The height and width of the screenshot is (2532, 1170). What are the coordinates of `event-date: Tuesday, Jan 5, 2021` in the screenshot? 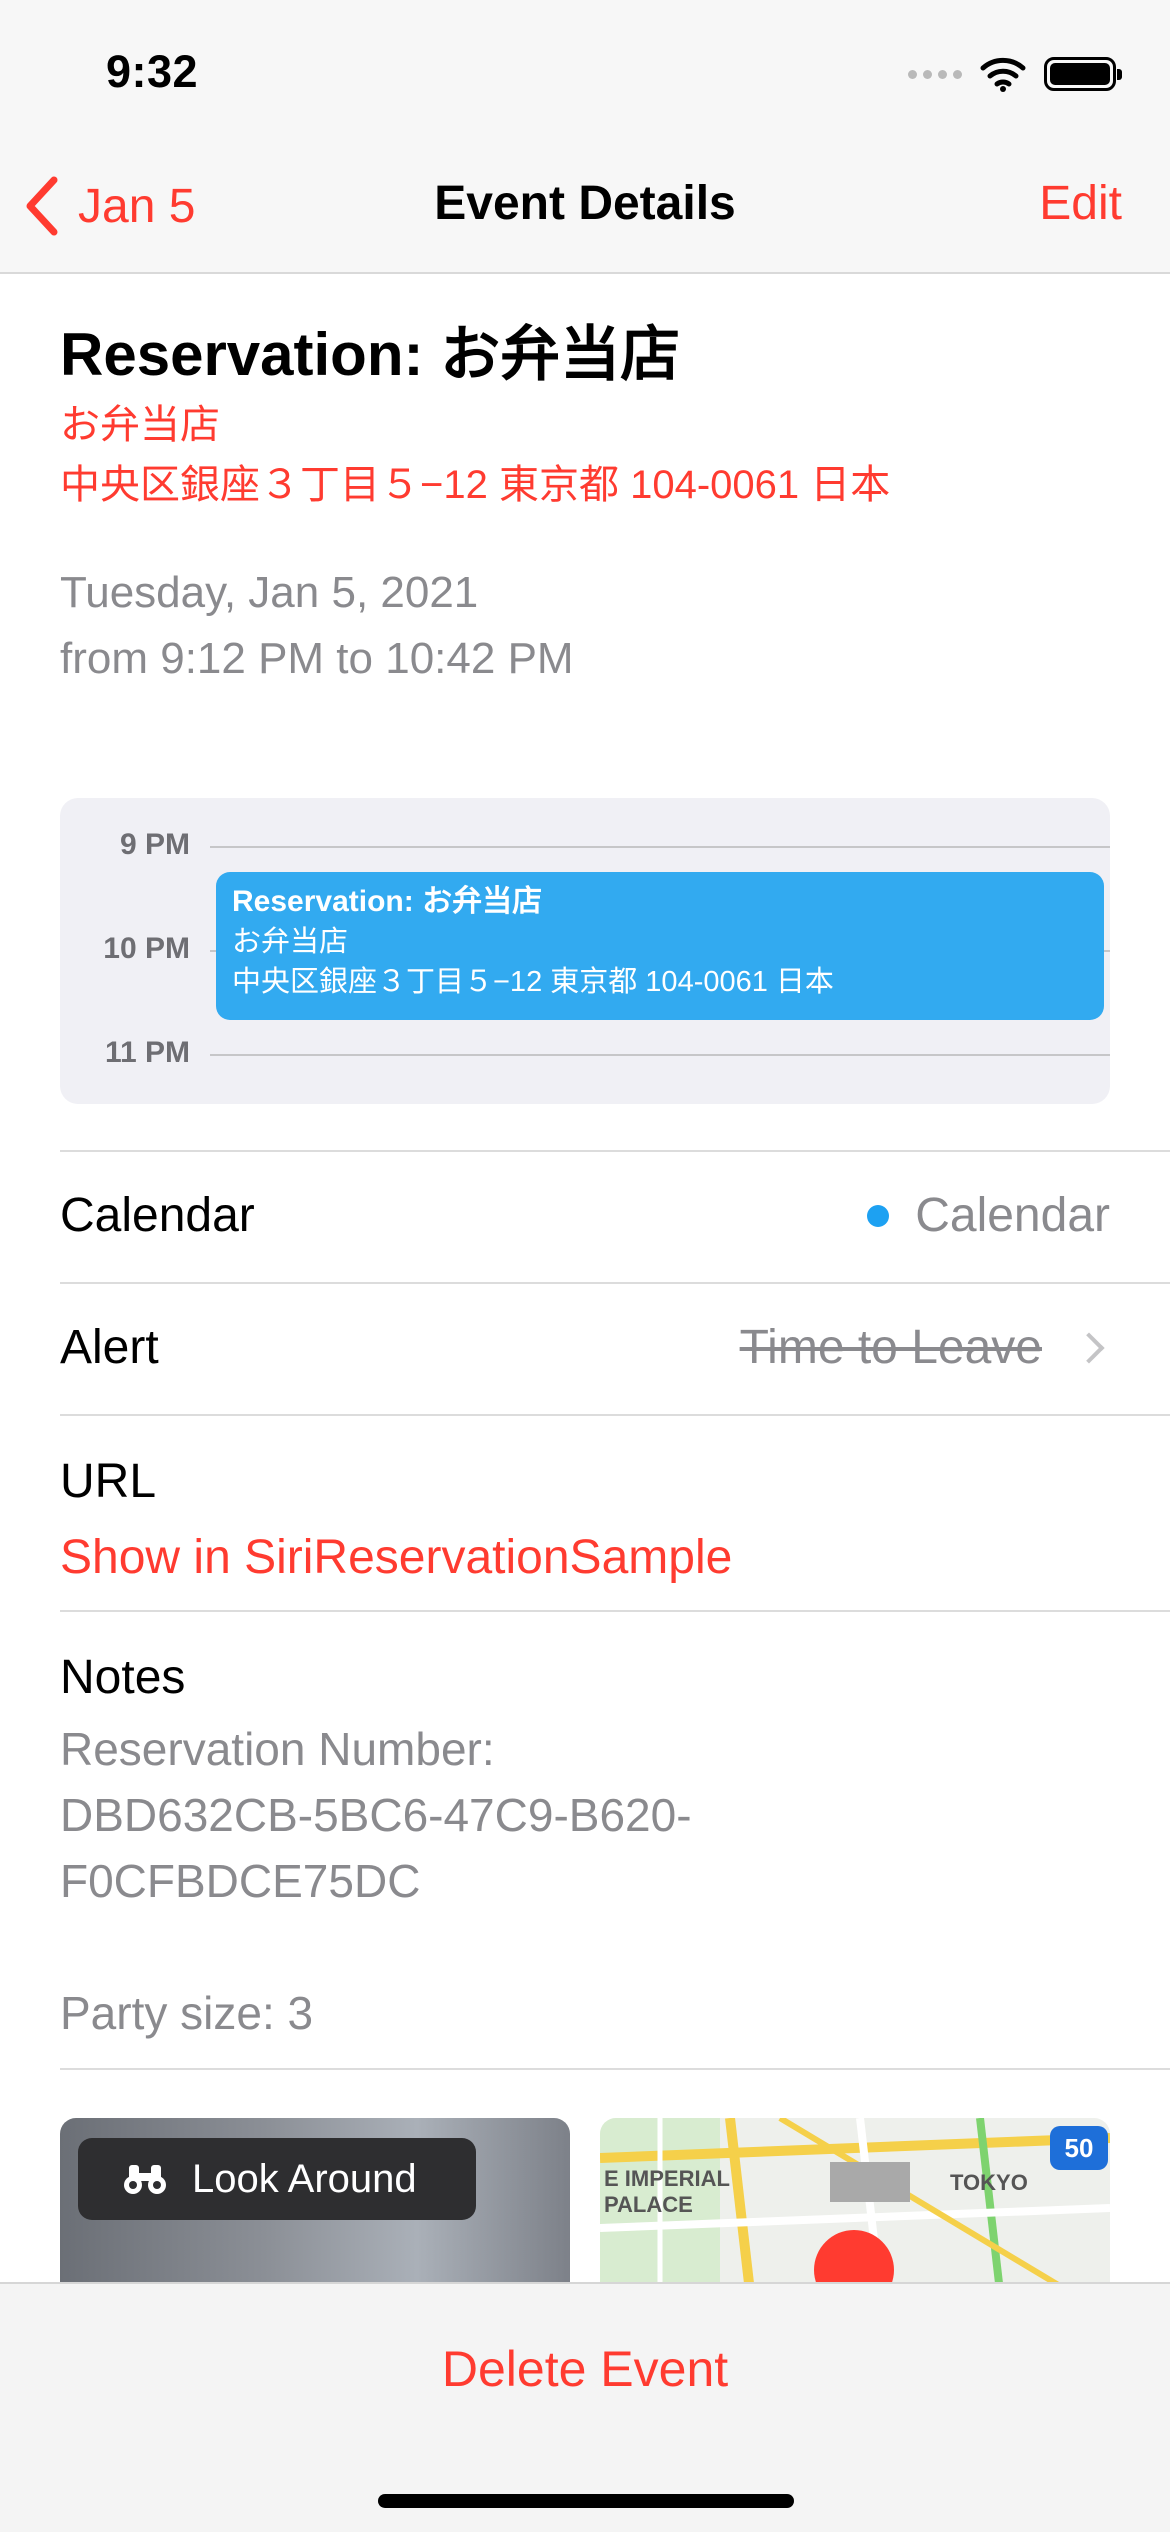 It's located at (269, 592).